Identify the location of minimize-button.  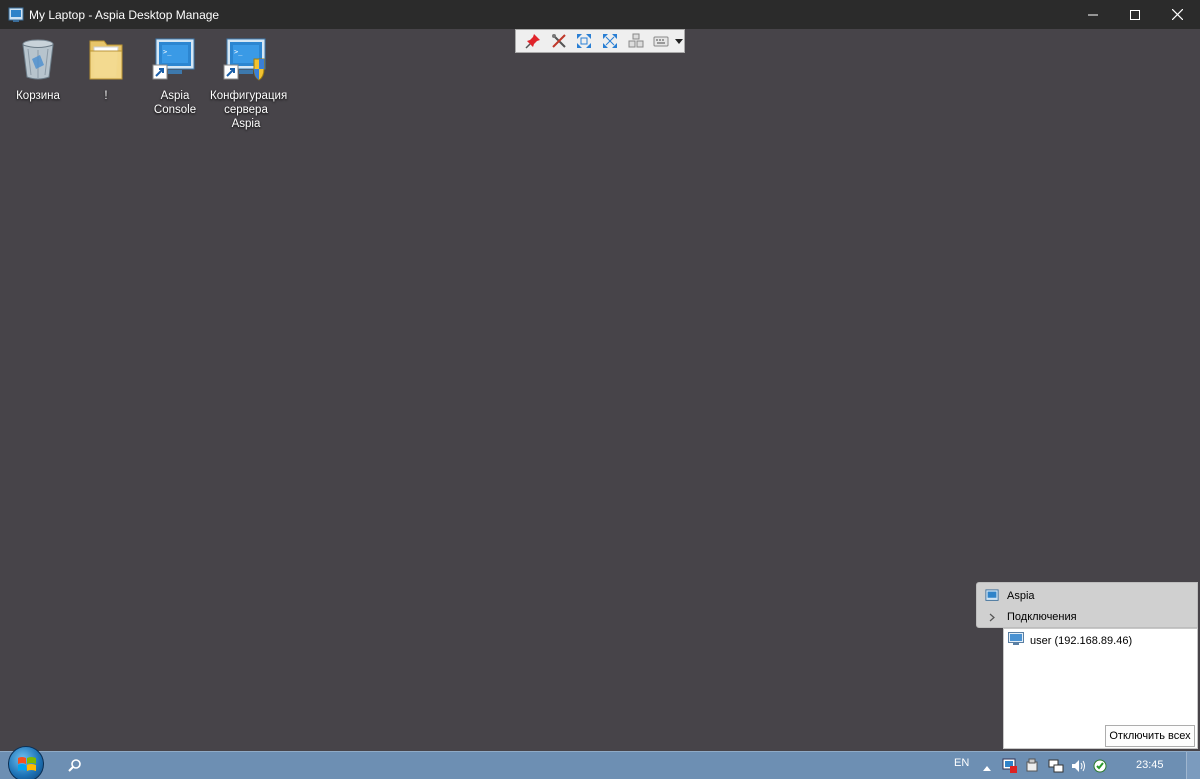
(1093, 14).